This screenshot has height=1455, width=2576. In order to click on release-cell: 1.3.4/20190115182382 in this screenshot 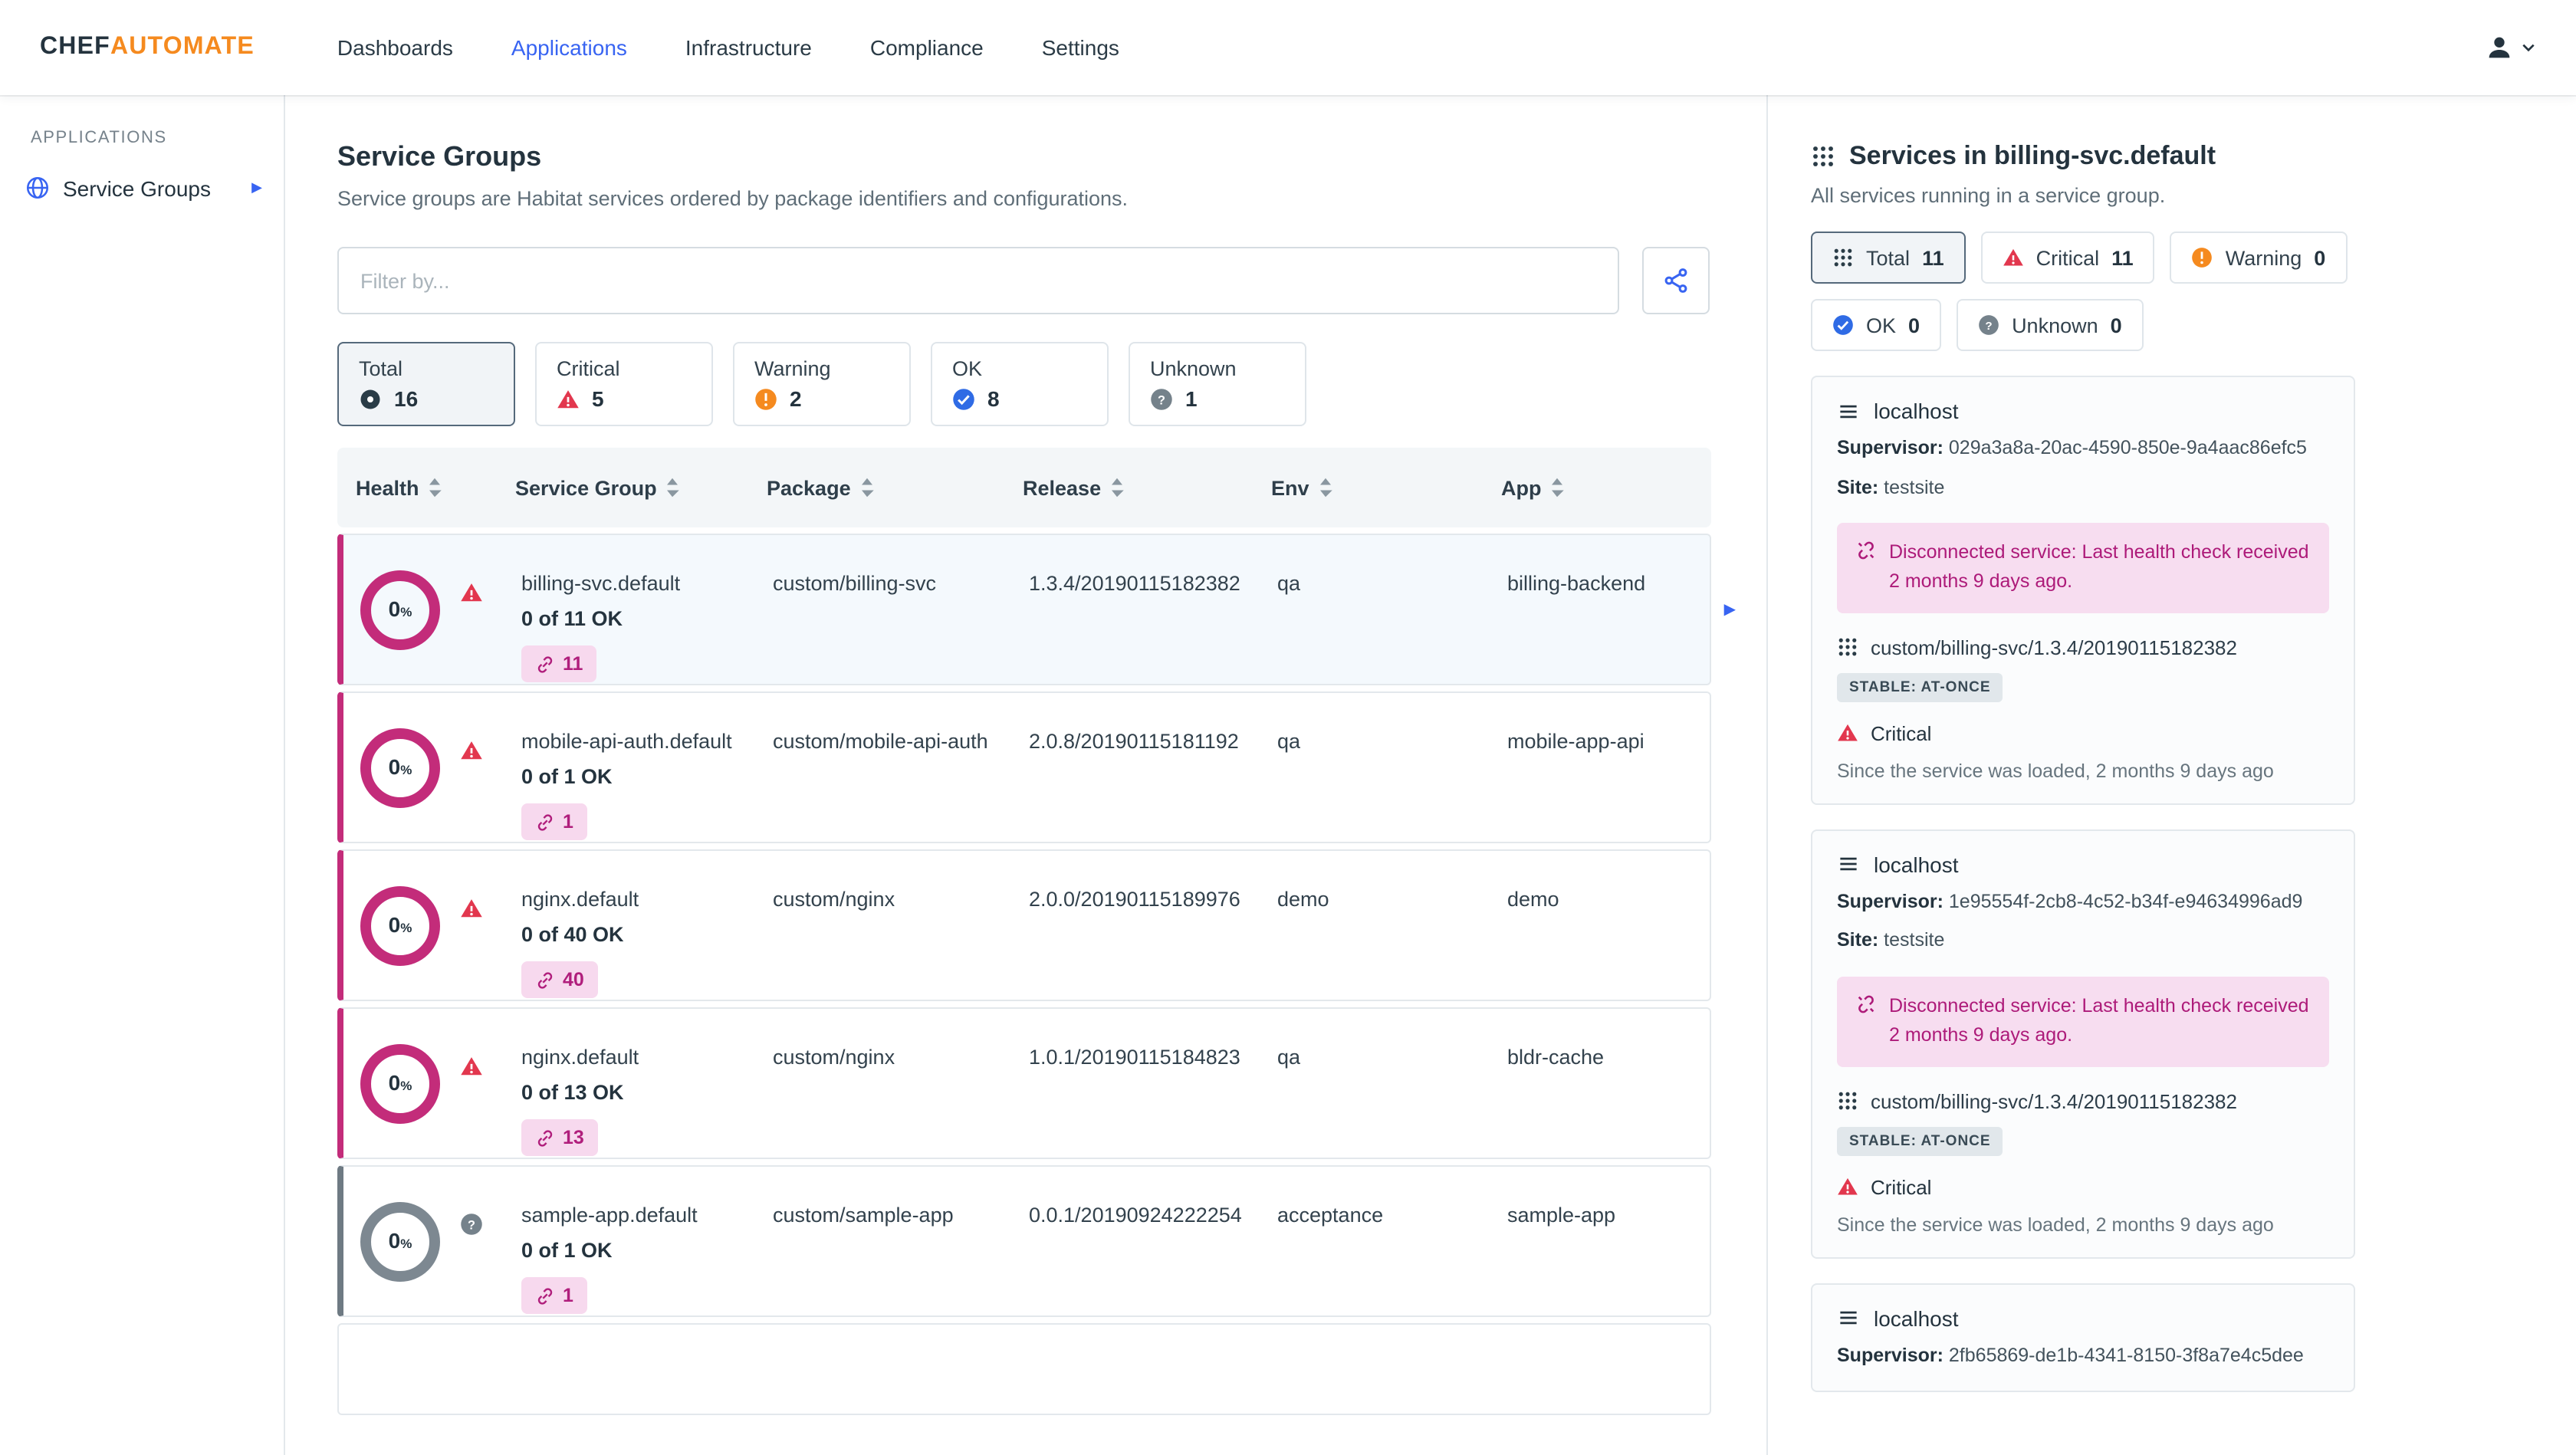, I will do `click(1135, 583)`.